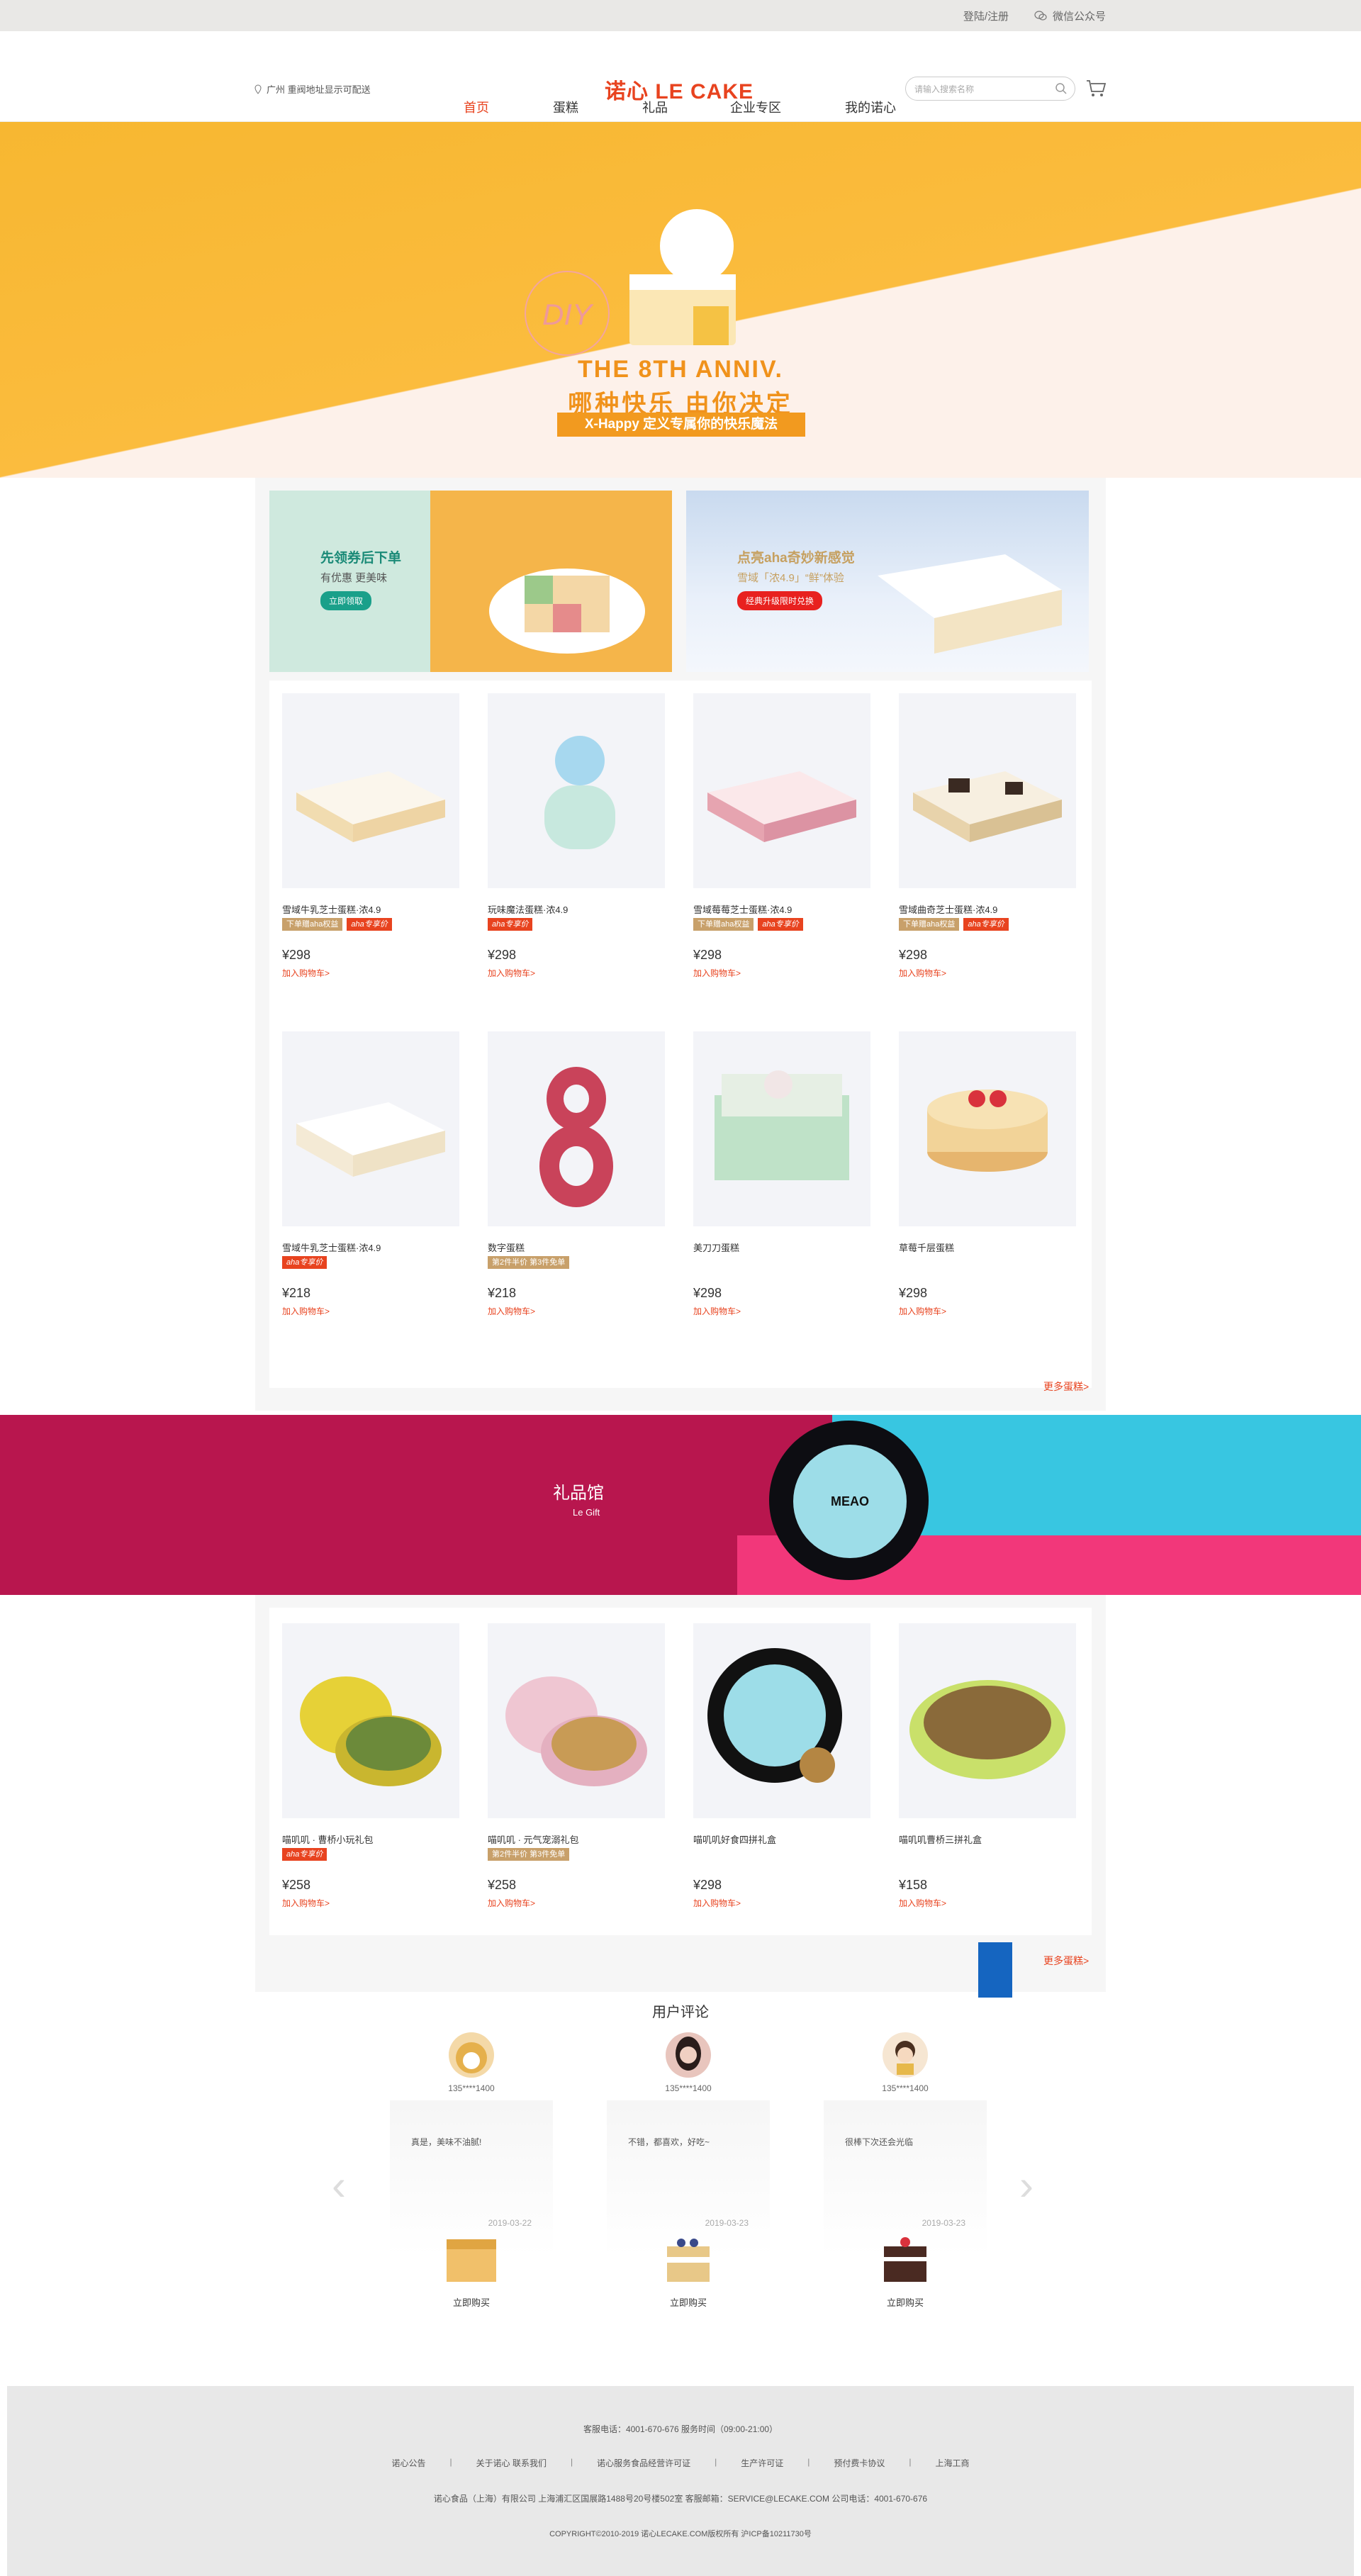 Image resolution: width=1361 pixels, height=2576 pixels. I want to click on product-name: 雪域牛乳芝士蛋糕·浓4.9, so click(331, 1248).